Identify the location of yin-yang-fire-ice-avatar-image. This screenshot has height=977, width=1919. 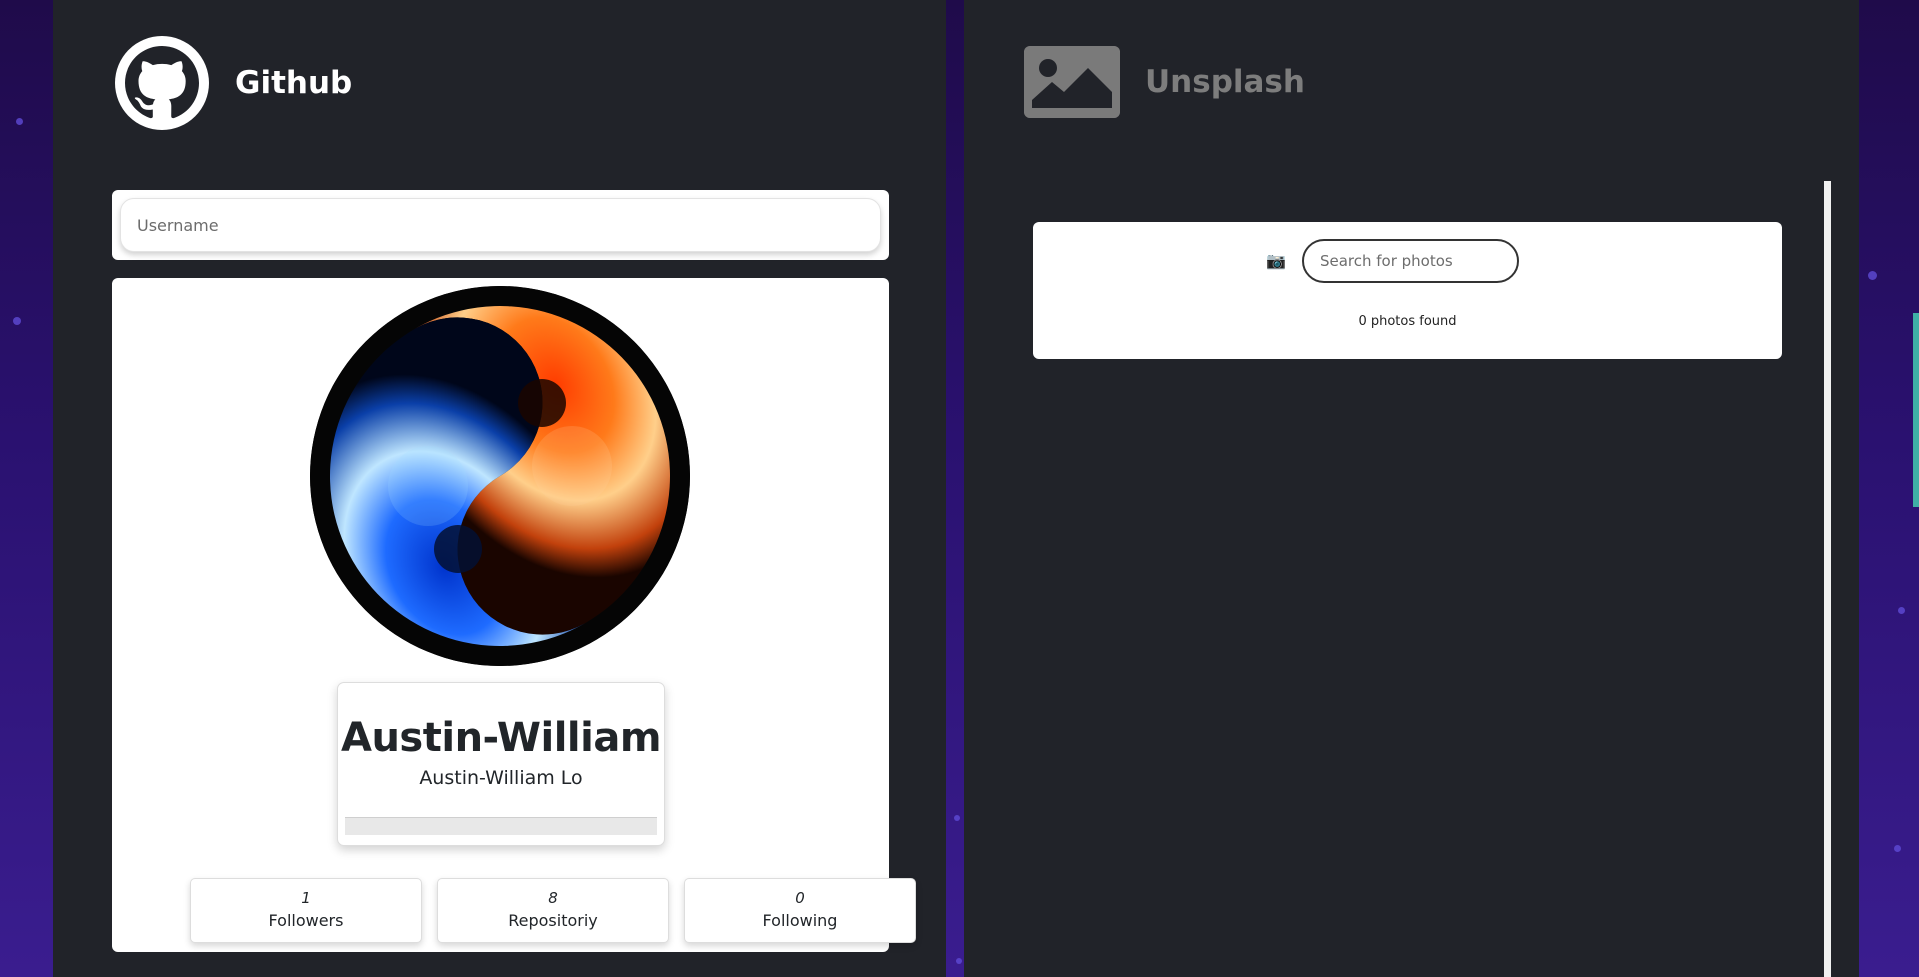
(500, 476).